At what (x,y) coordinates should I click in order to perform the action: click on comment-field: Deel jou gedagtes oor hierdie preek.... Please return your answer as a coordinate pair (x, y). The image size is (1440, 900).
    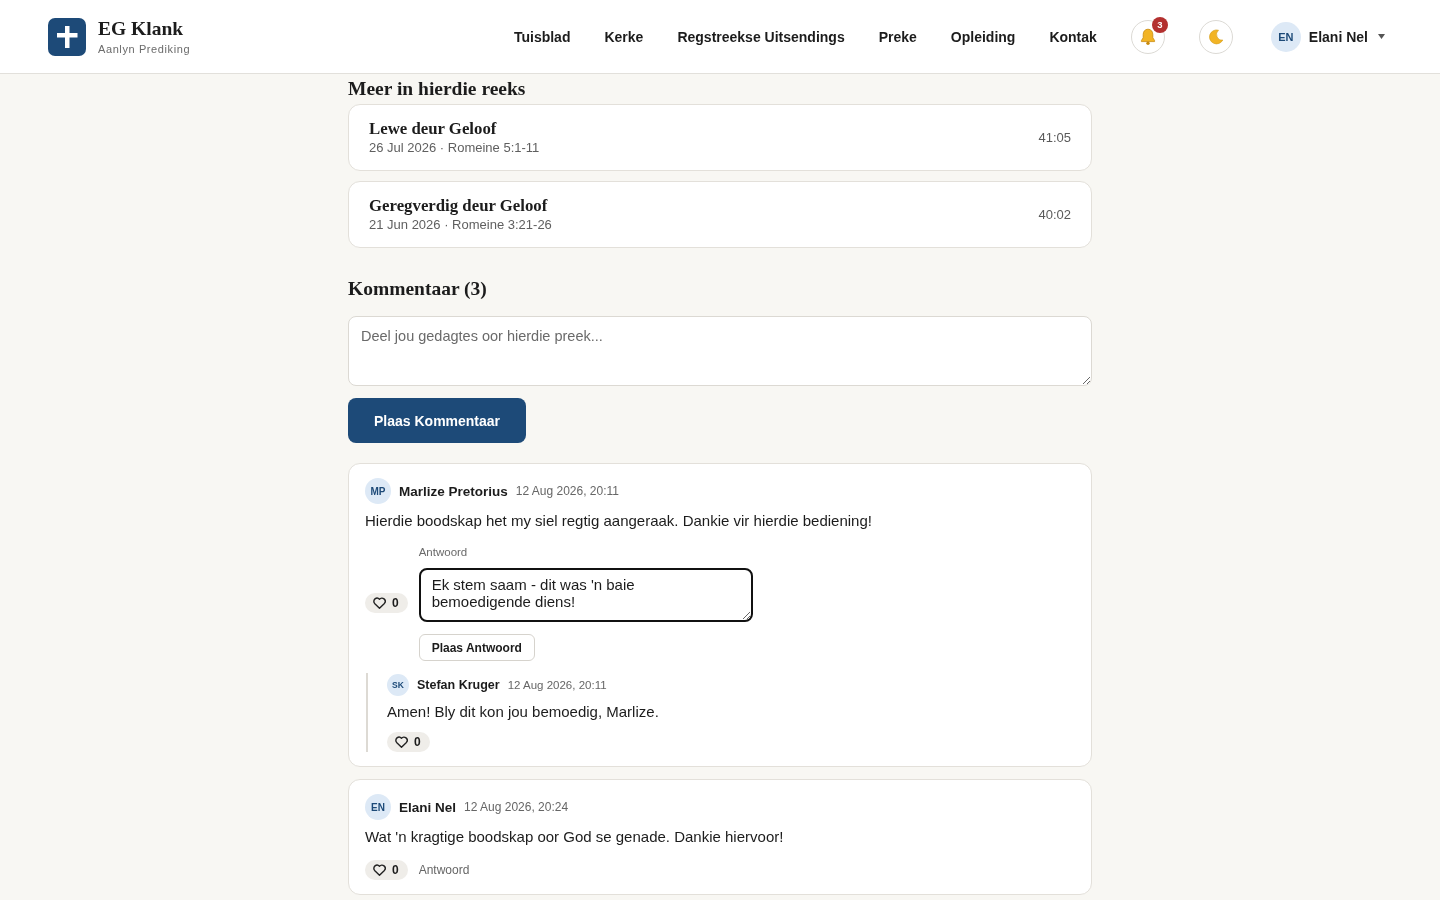
    Looking at the image, I should click on (720, 351).